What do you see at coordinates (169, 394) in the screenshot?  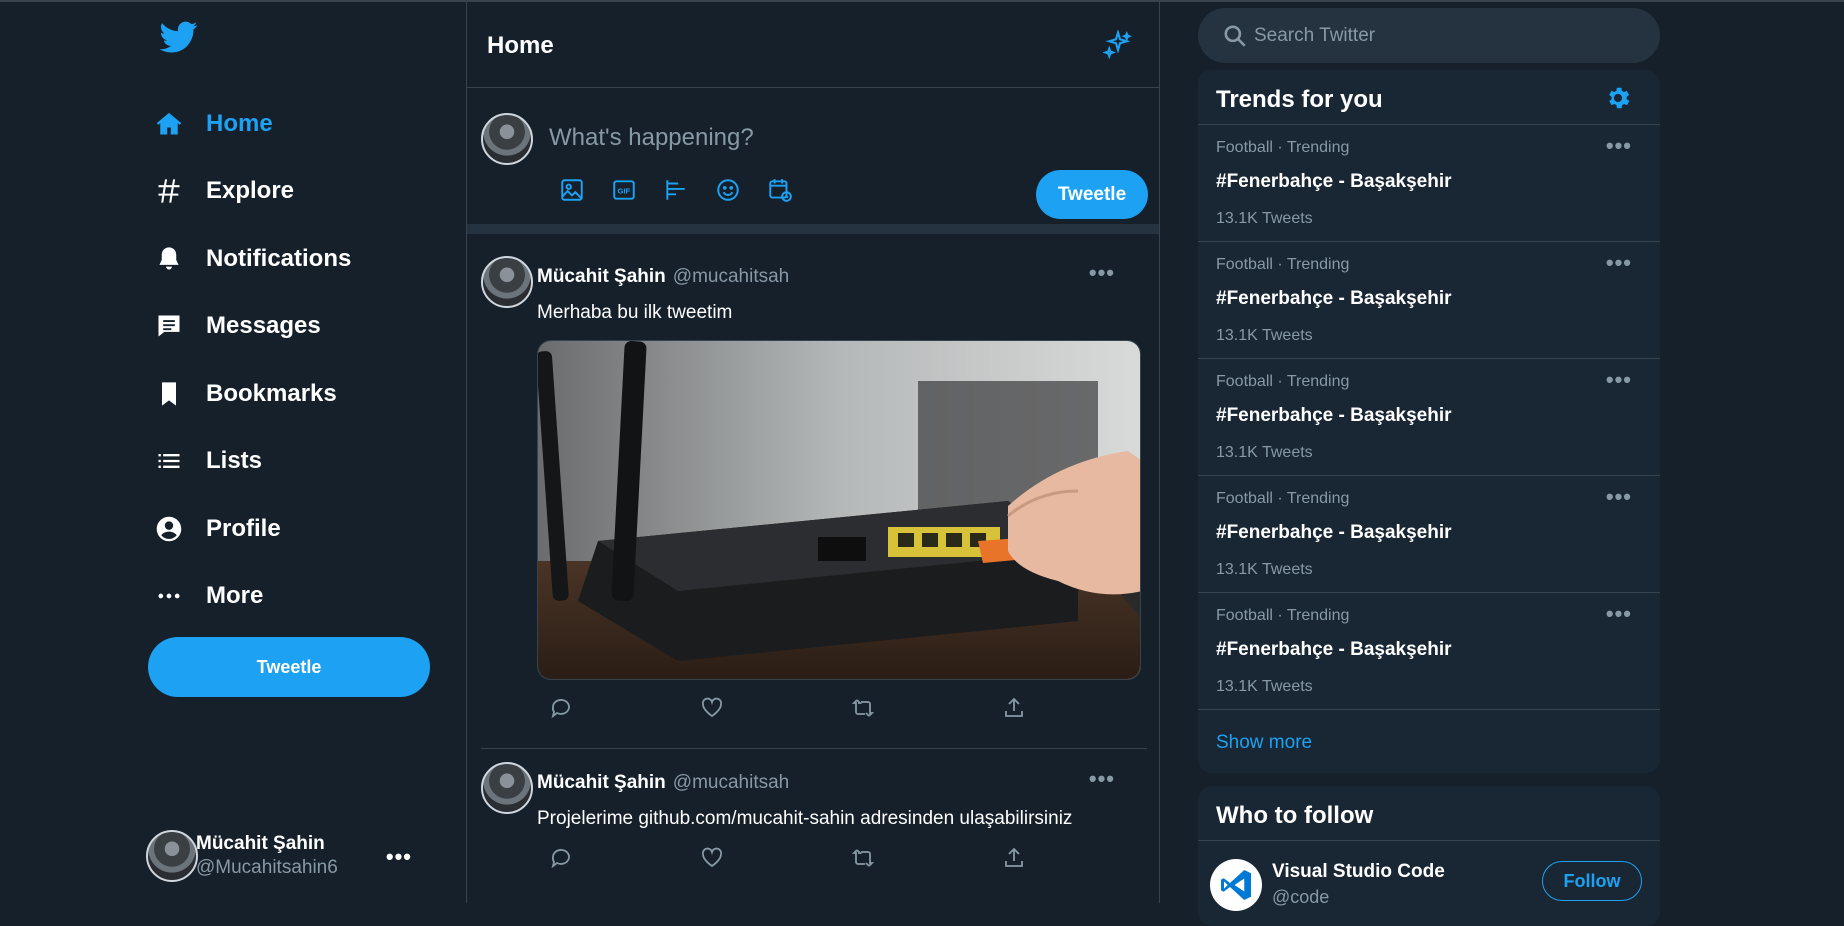 I see `bookmark-icon` at bounding box center [169, 394].